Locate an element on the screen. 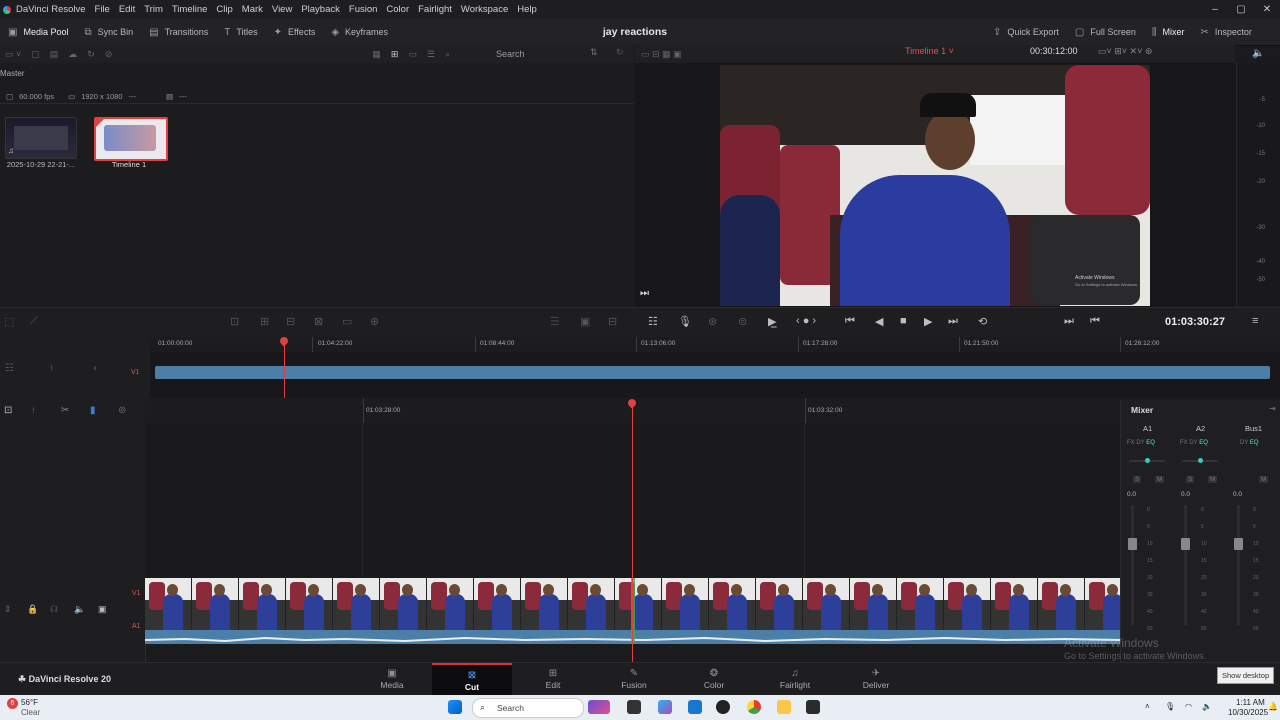 Image resolution: width=1280 pixels, height=720 pixels. mute-a1: M is located at coordinates (1160, 479).